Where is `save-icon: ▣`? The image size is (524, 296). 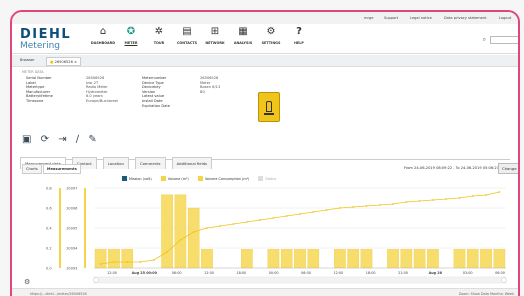 save-icon: ▣ is located at coordinates (26, 139).